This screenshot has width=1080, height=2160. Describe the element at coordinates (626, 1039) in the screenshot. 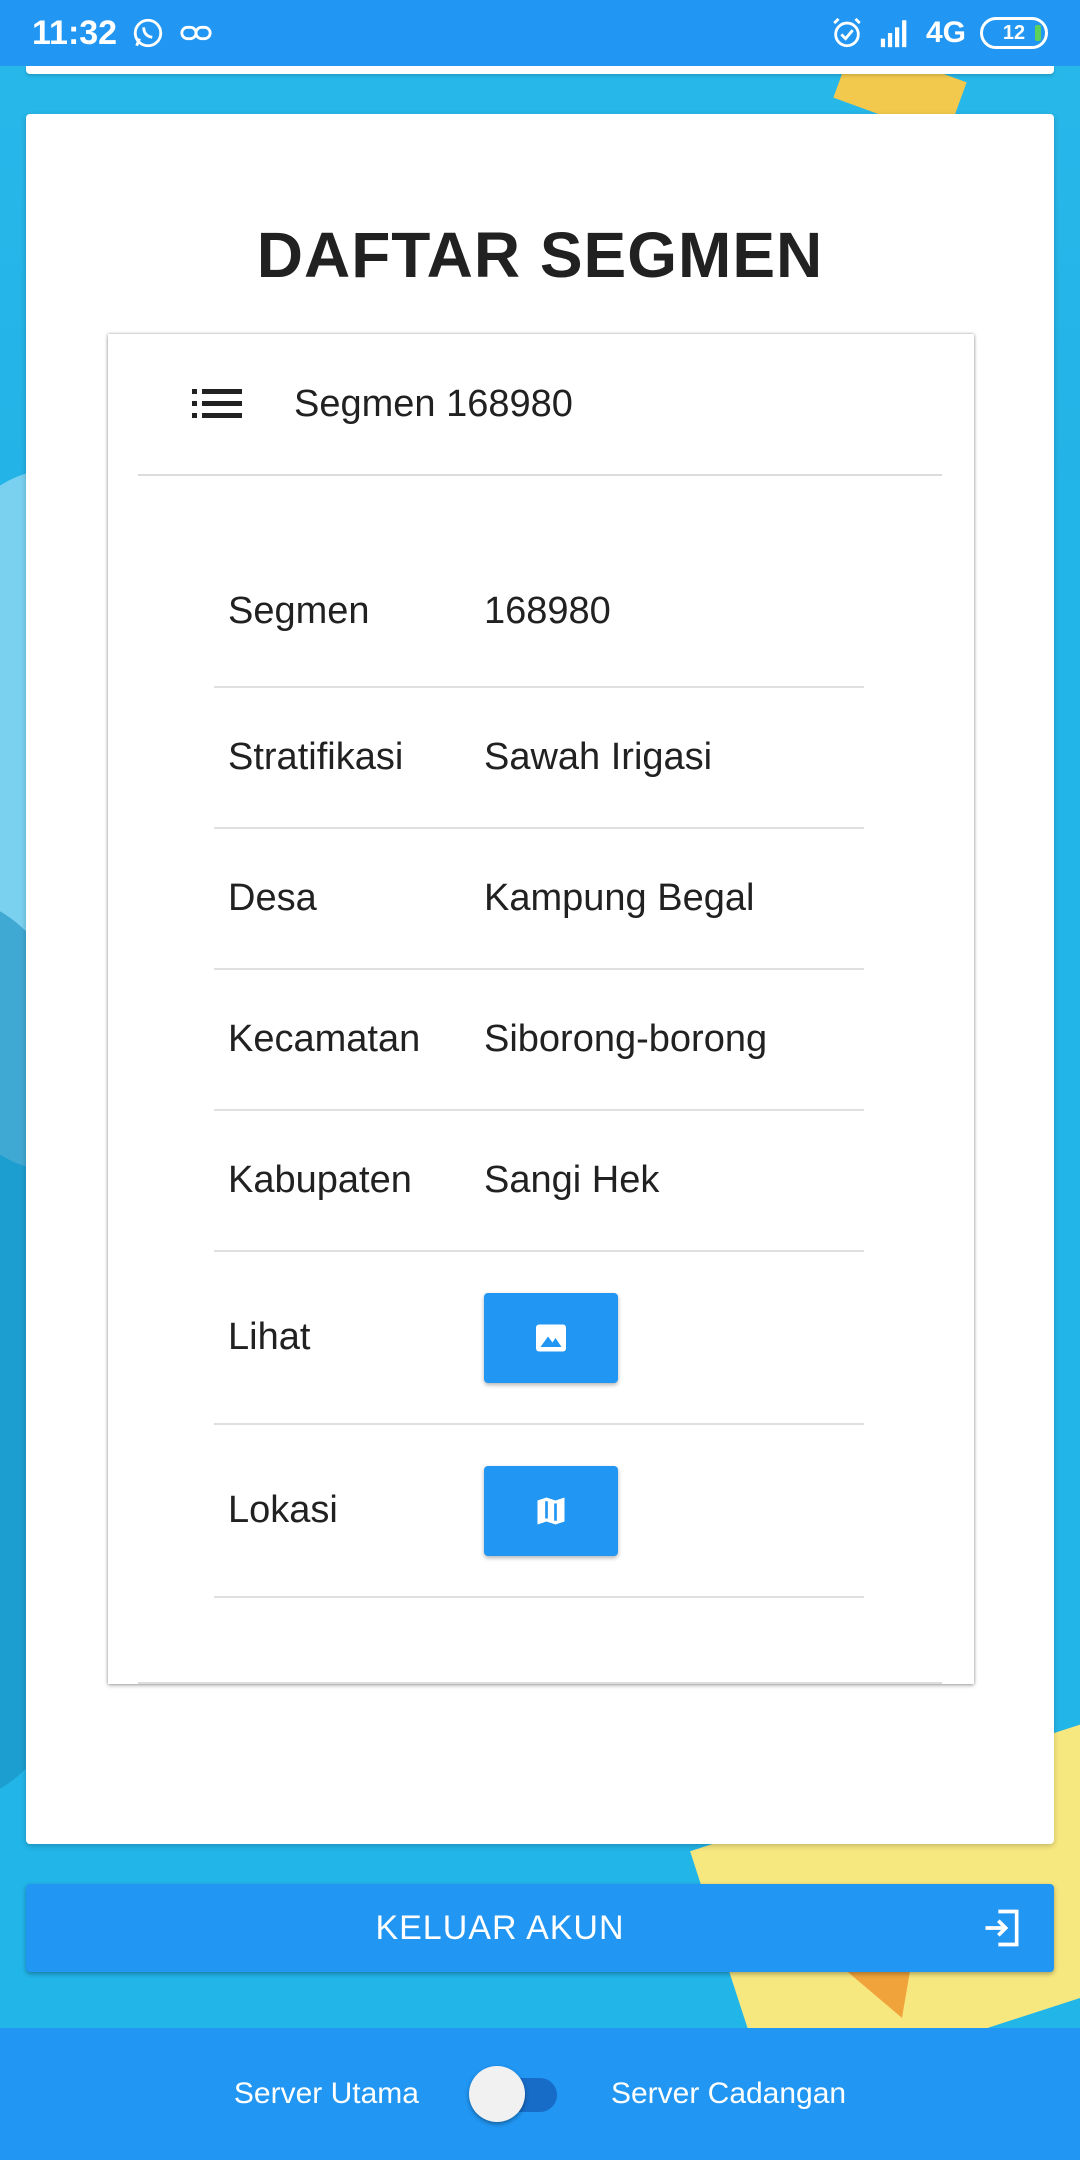

I see `row-value: Siborong-borong` at that location.